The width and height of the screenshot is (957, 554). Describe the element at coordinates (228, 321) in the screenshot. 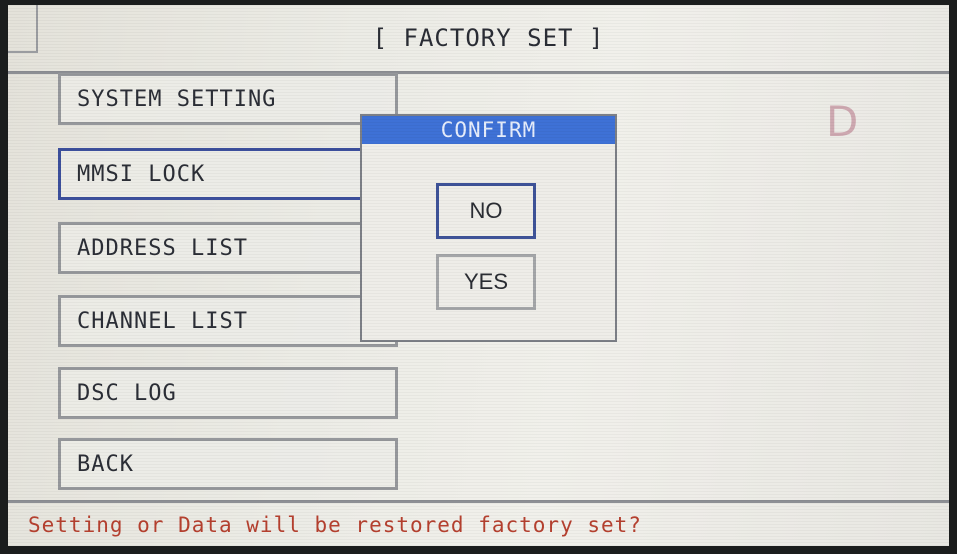

I see `menu-item-channel-list: CHANNEL LIST` at that location.